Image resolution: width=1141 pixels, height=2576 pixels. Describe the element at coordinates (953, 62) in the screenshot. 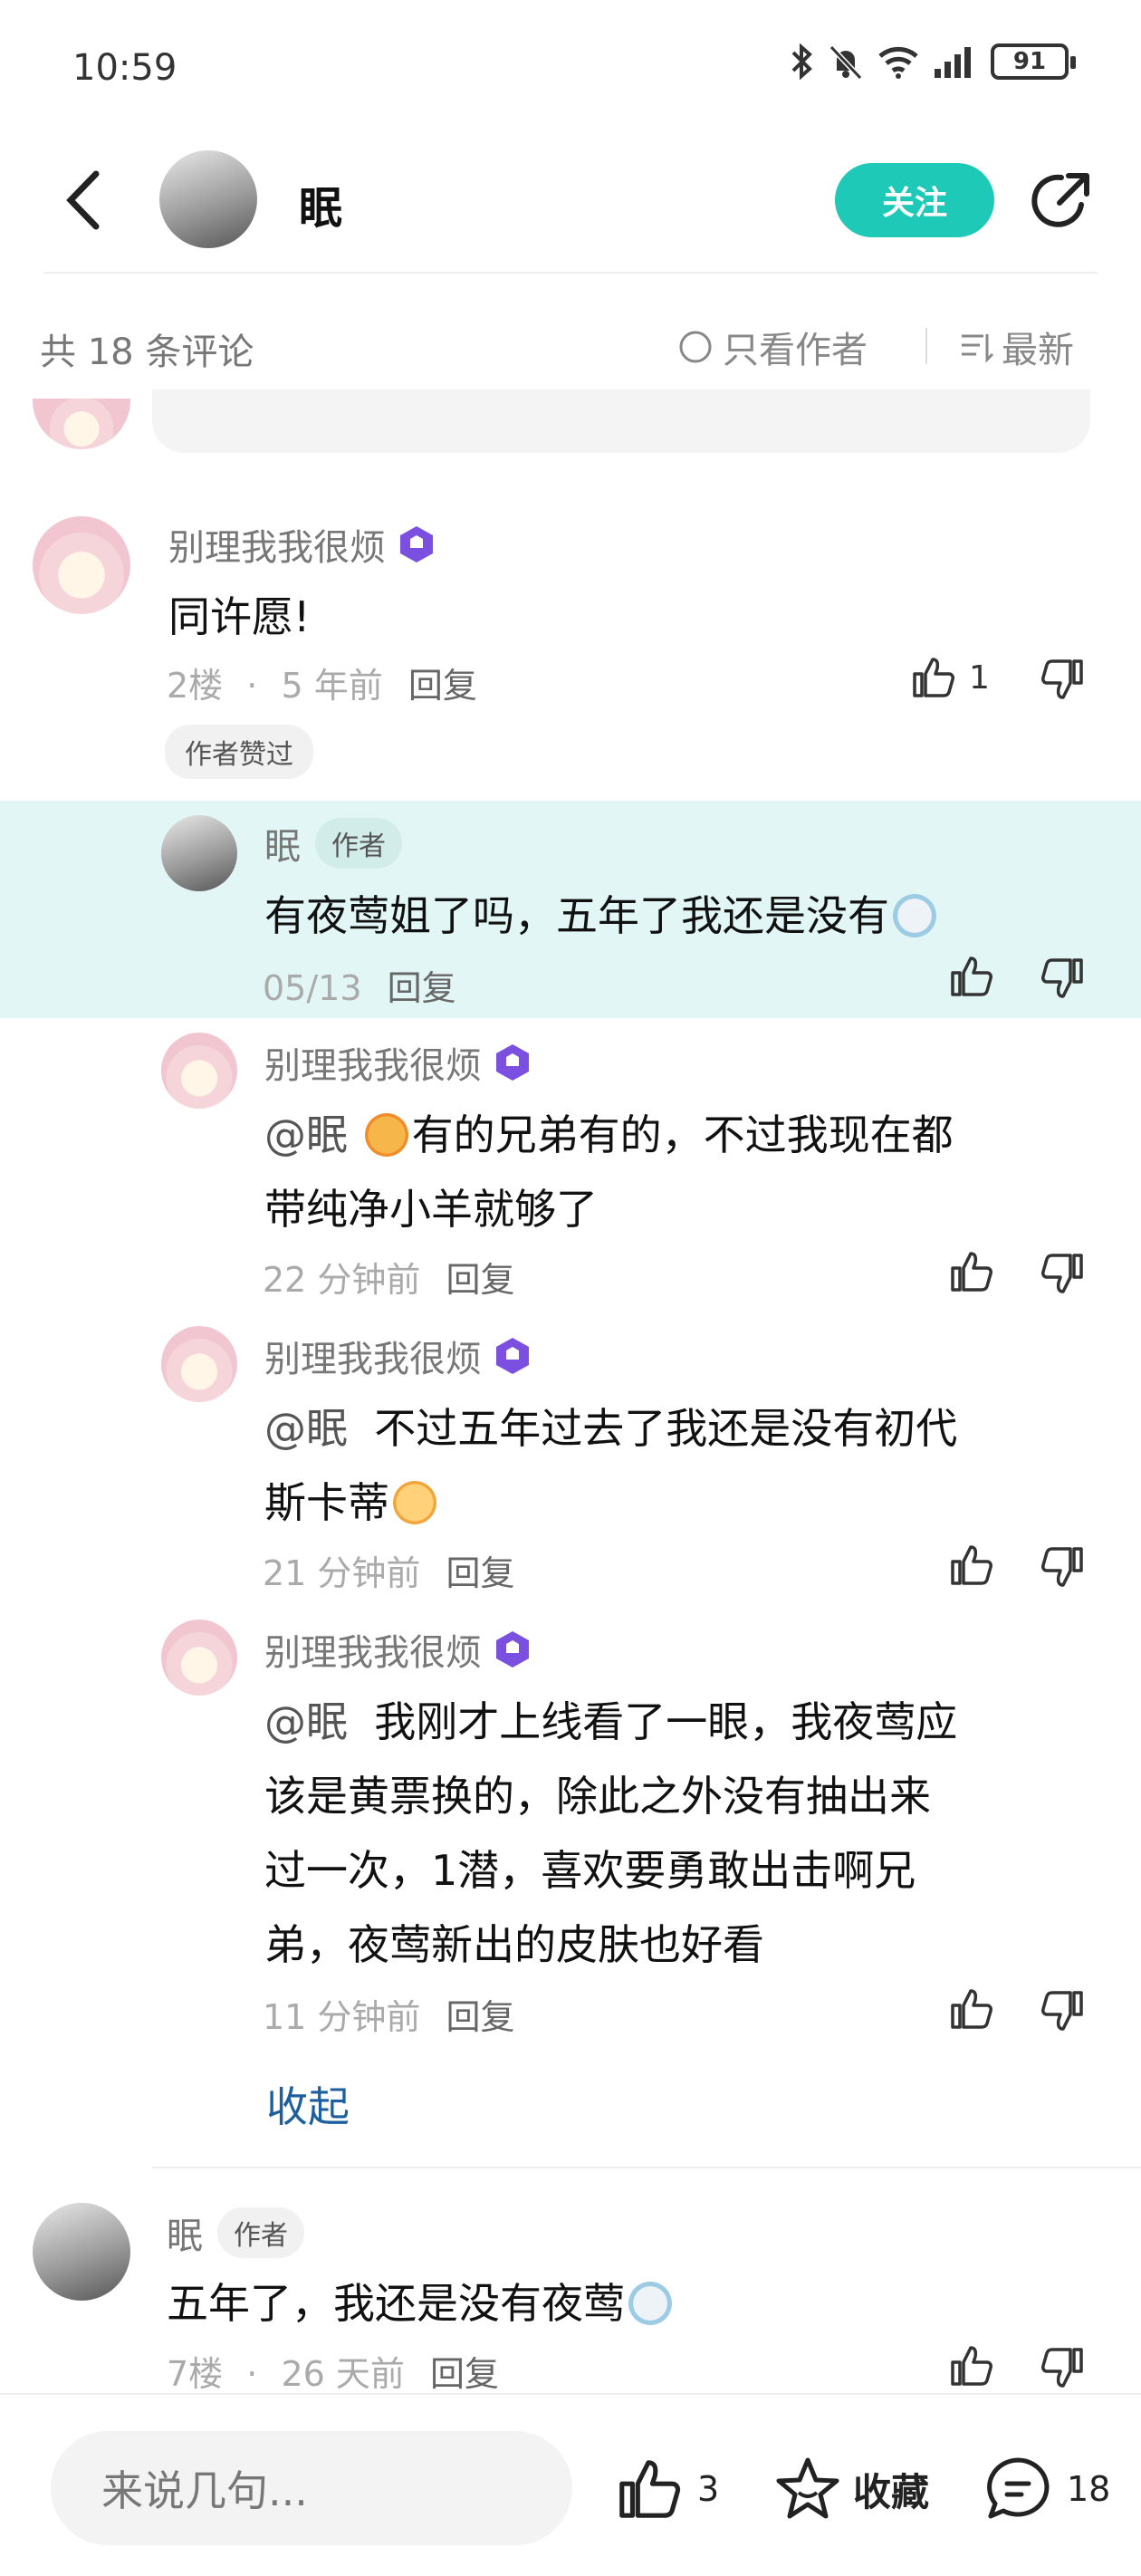

I see `signal-icon` at that location.